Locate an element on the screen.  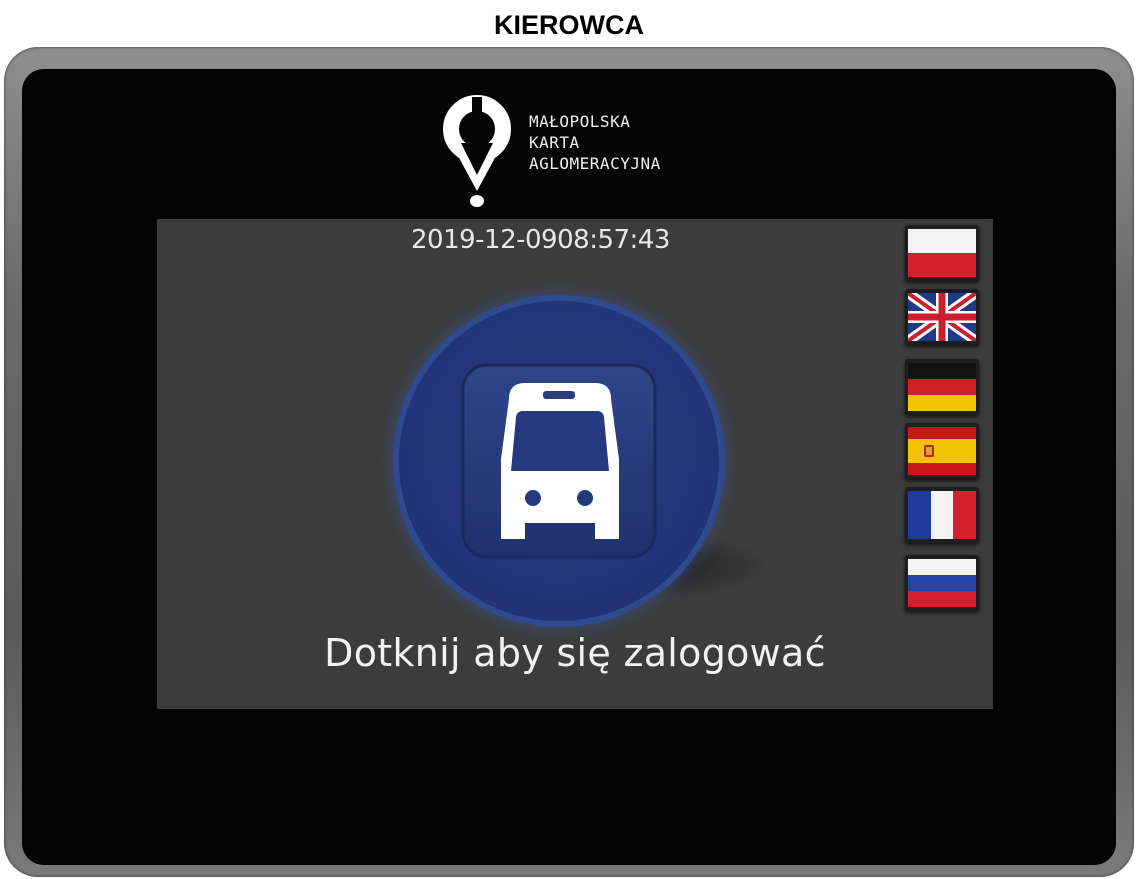
france-flag-icon is located at coordinates (942, 515).